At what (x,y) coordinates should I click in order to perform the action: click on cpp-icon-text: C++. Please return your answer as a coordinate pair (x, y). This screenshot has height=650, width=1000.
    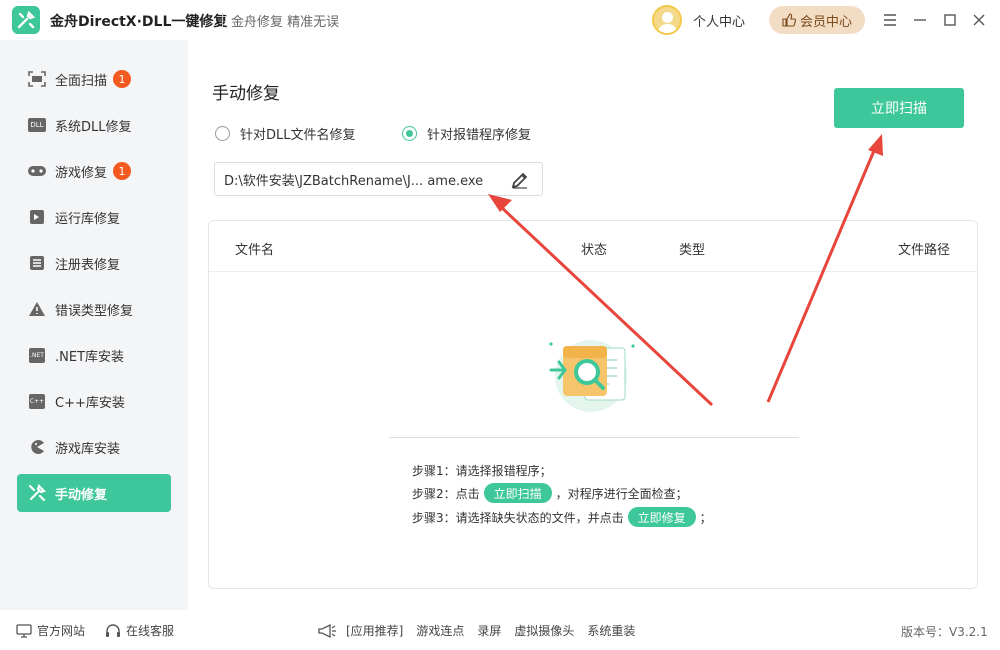
    Looking at the image, I should click on (37, 401).